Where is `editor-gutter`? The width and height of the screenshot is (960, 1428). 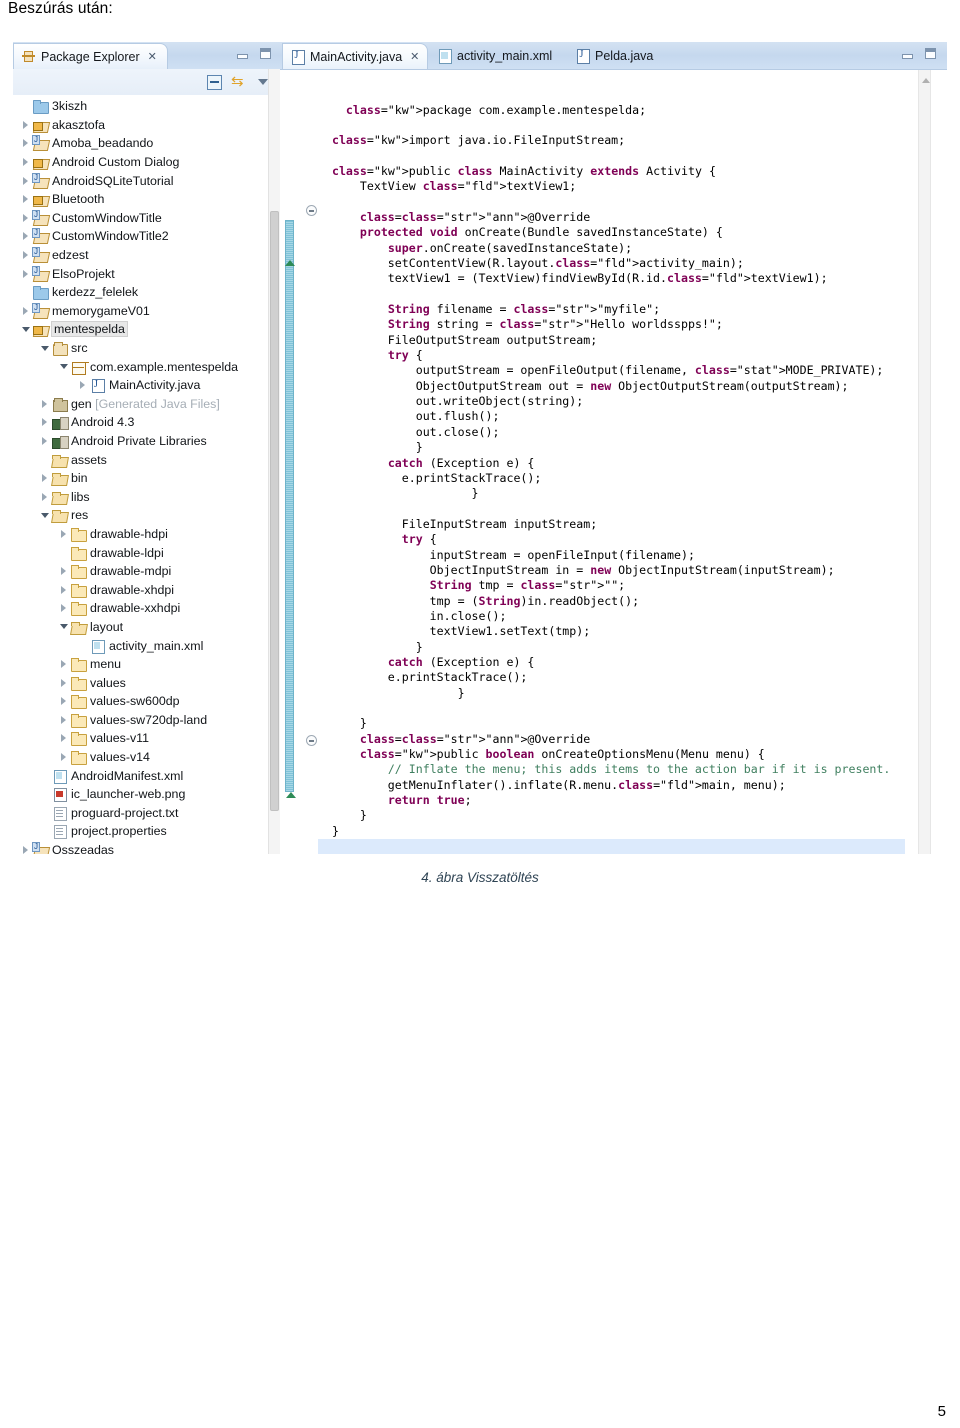
editor-gutter is located at coordinates (299, 462).